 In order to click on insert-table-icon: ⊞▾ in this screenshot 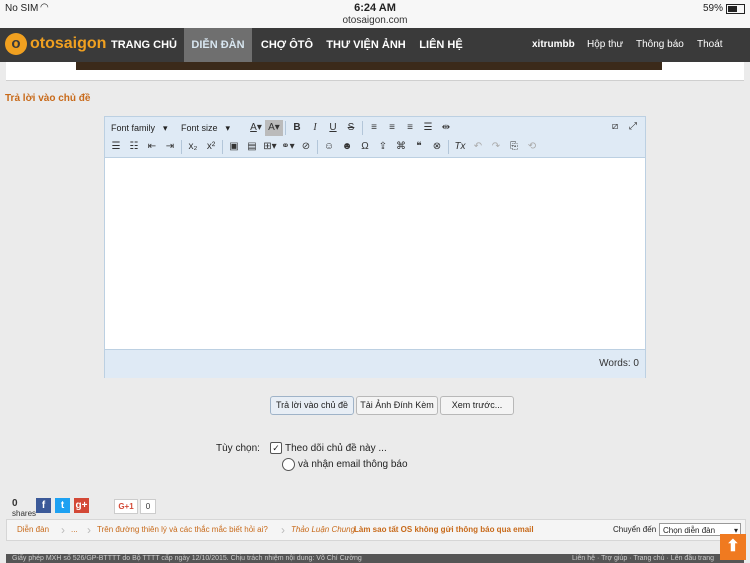, I will do `click(270, 147)`.